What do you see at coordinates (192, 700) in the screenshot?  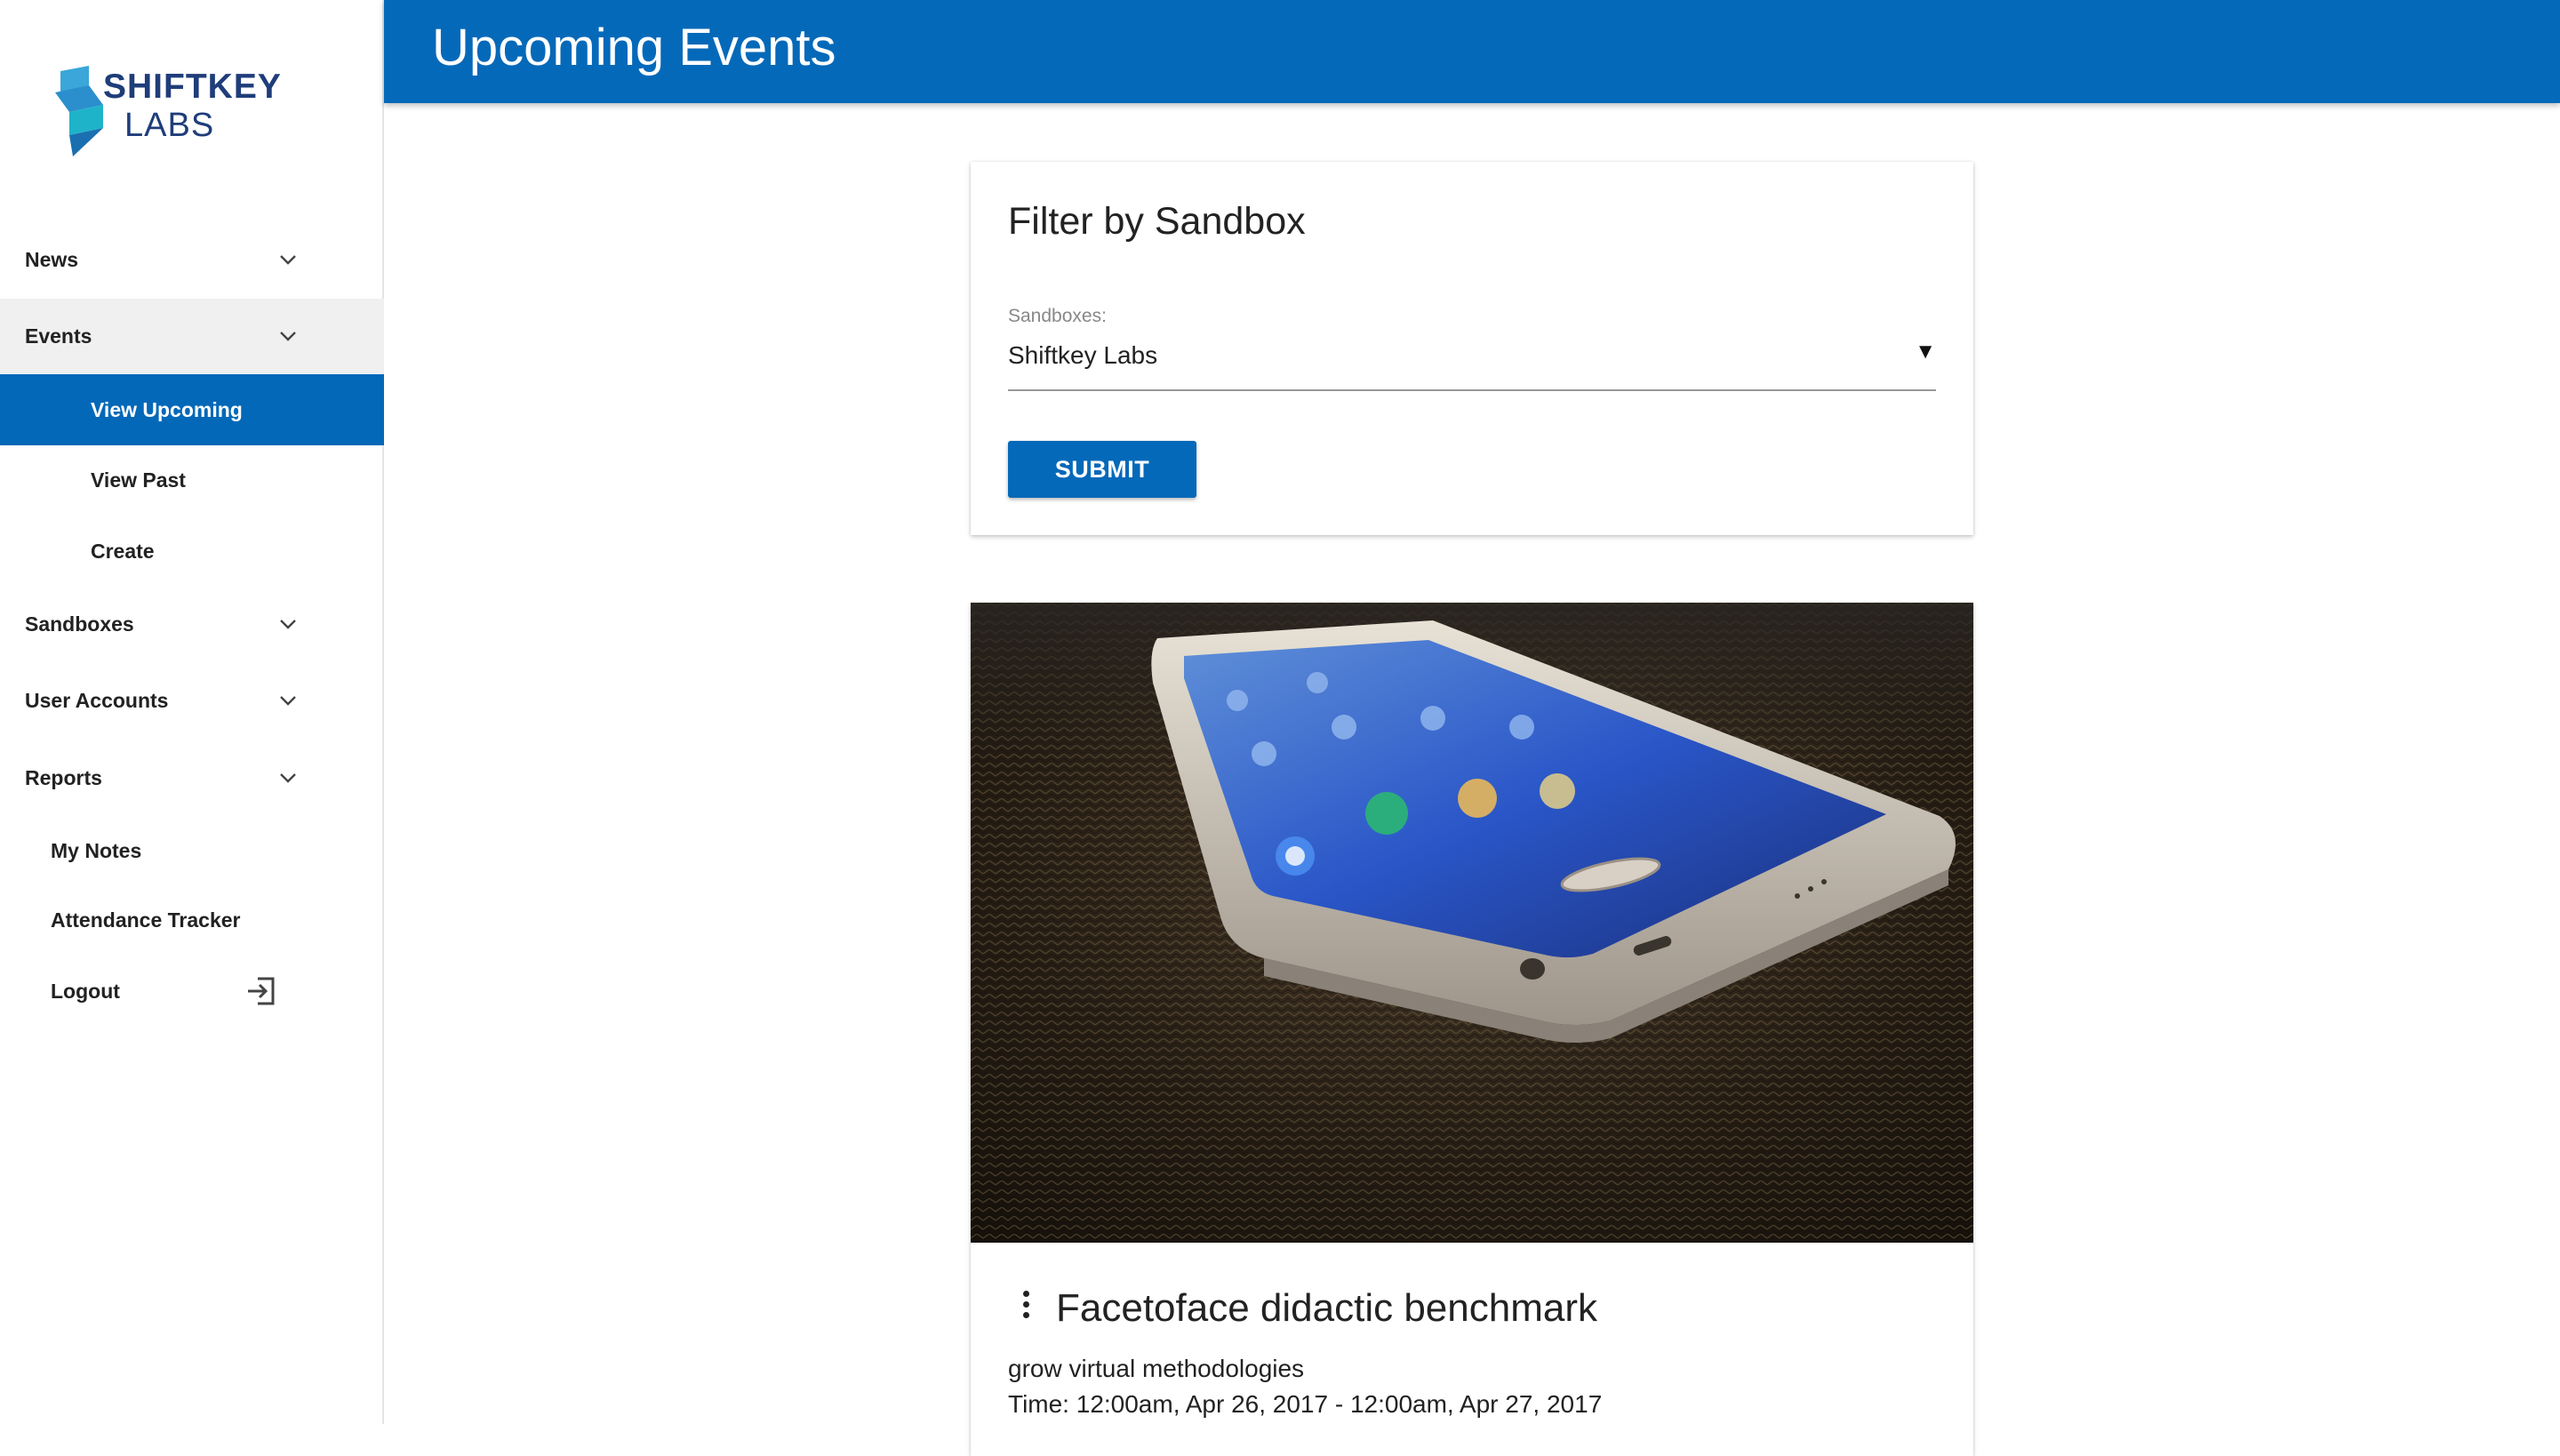 I see `sidebar-item-user-accounts: User Accounts` at bounding box center [192, 700].